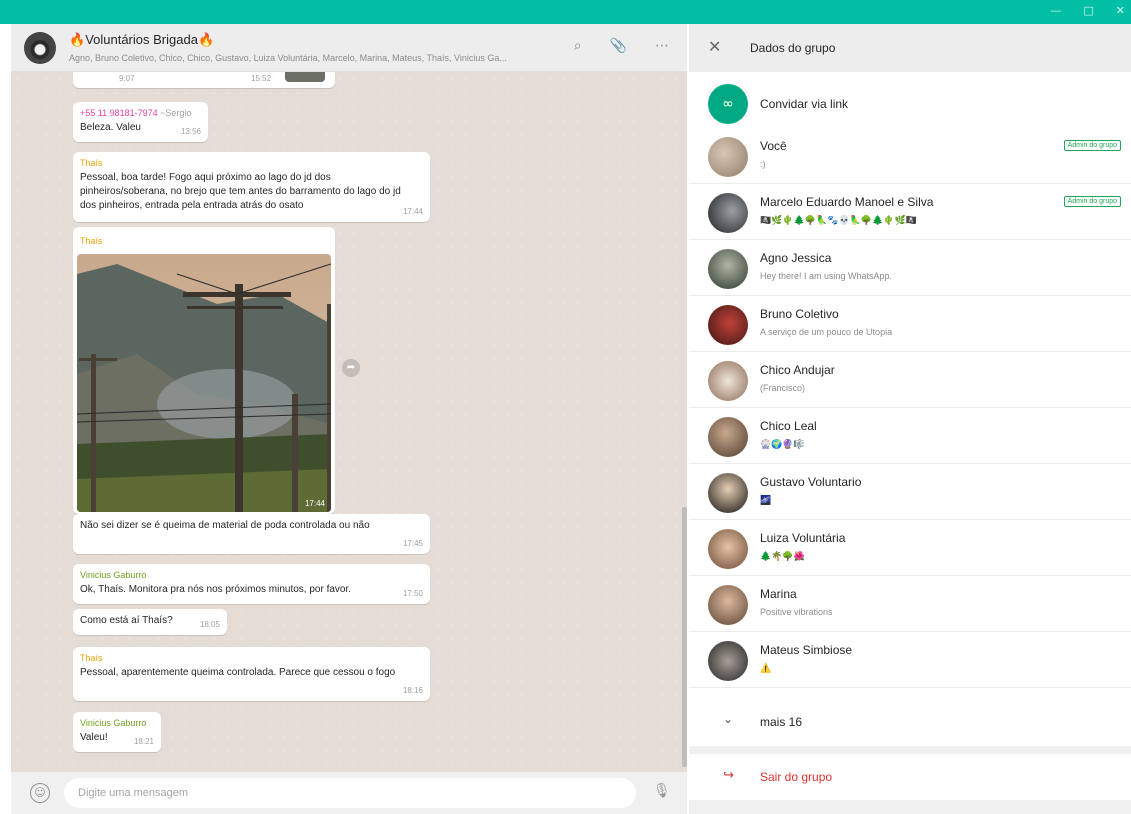 The height and width of the screenshot is (814, 1131). Describe the element at coordinates (910, 807) in the screenshot. I see `divider` at that location.